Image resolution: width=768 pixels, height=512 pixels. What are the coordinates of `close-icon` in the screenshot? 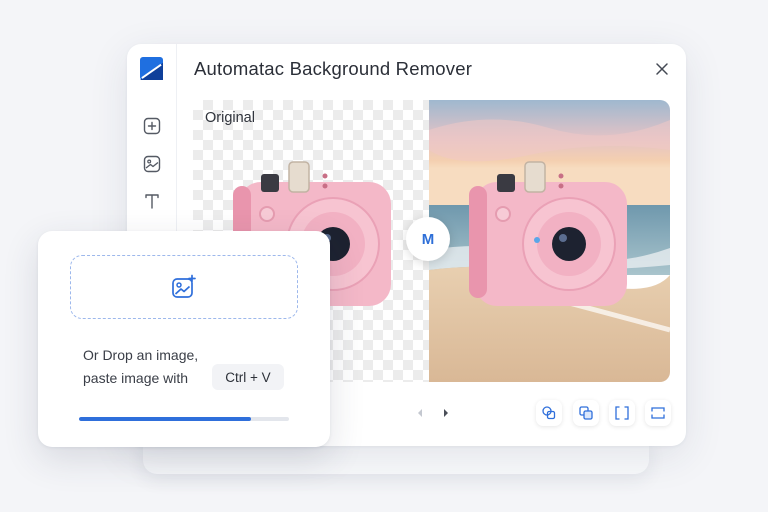 It's located at (662, 69).